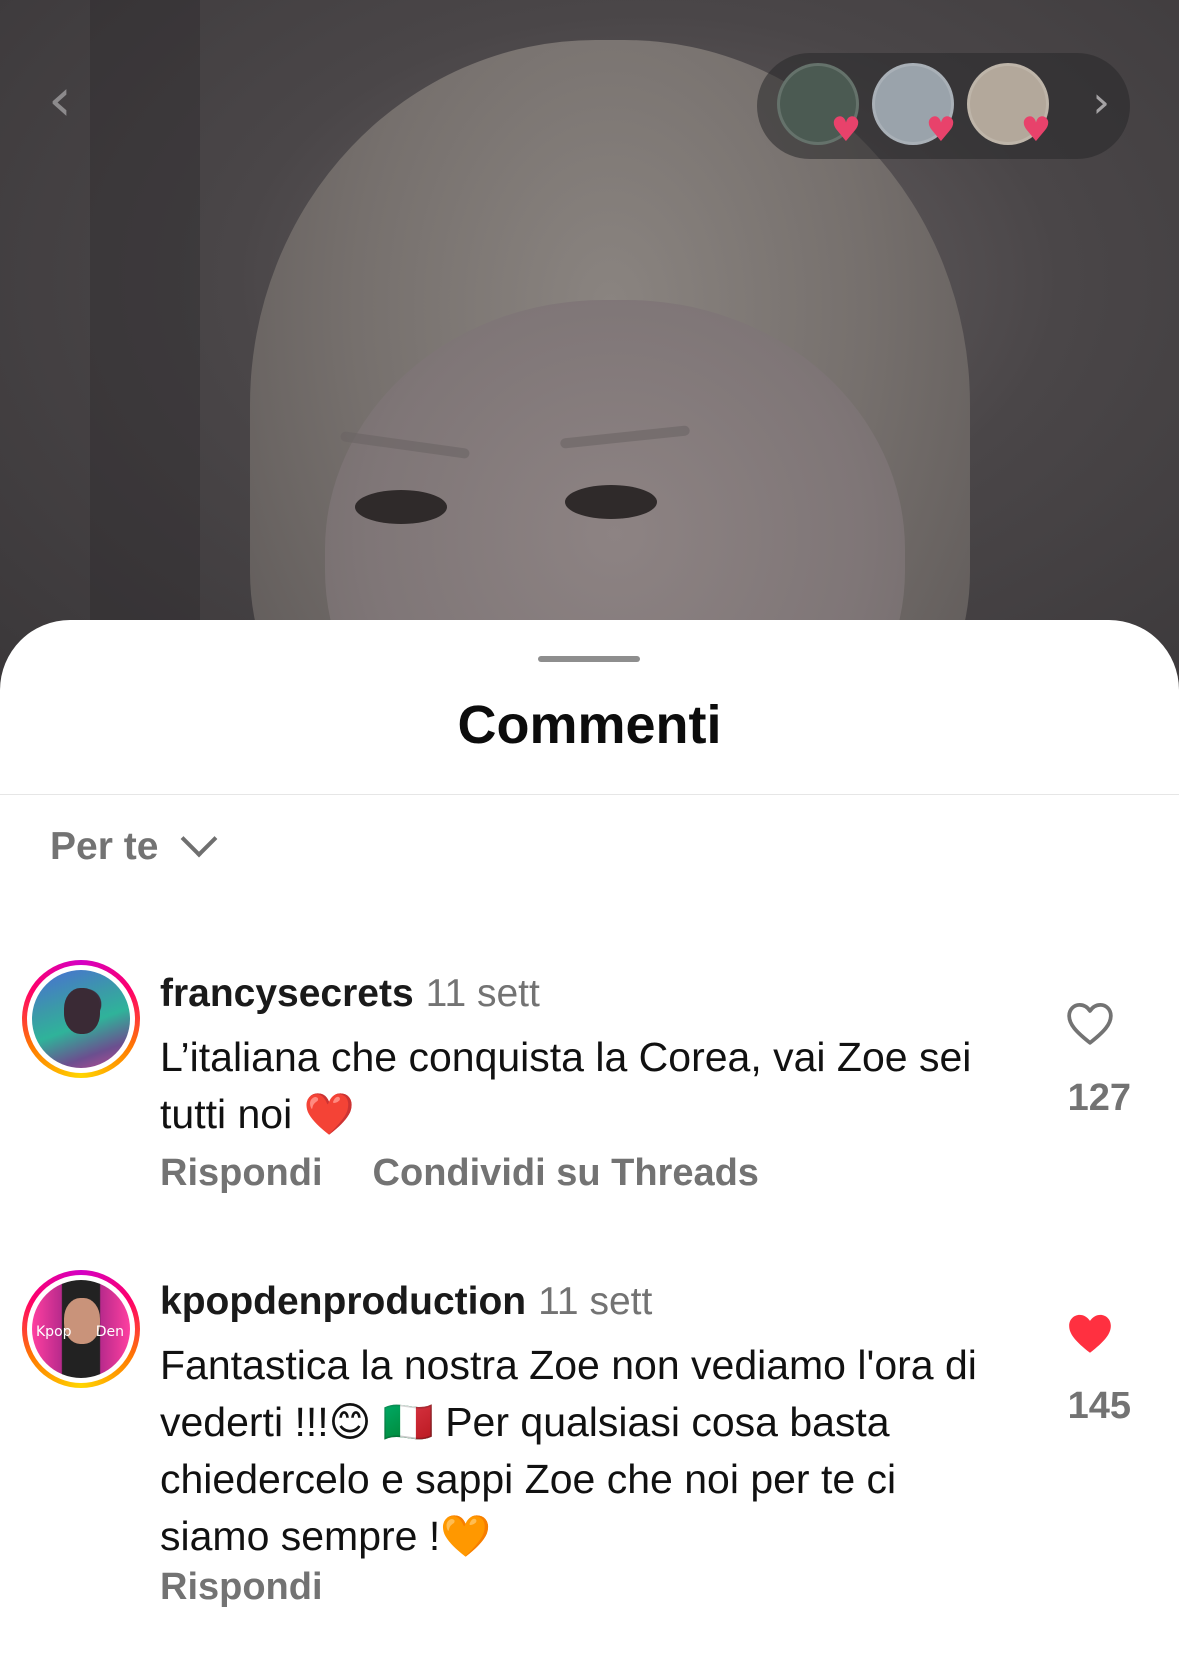  I want to click on avatar-label: Kpop, so click(54, 1332).